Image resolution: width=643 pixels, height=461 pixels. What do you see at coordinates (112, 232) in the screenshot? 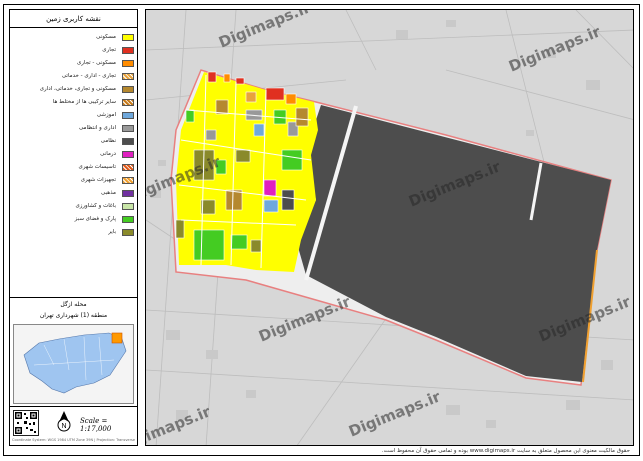
I see `legend-label: بایر` at bounding box center [112, 232].